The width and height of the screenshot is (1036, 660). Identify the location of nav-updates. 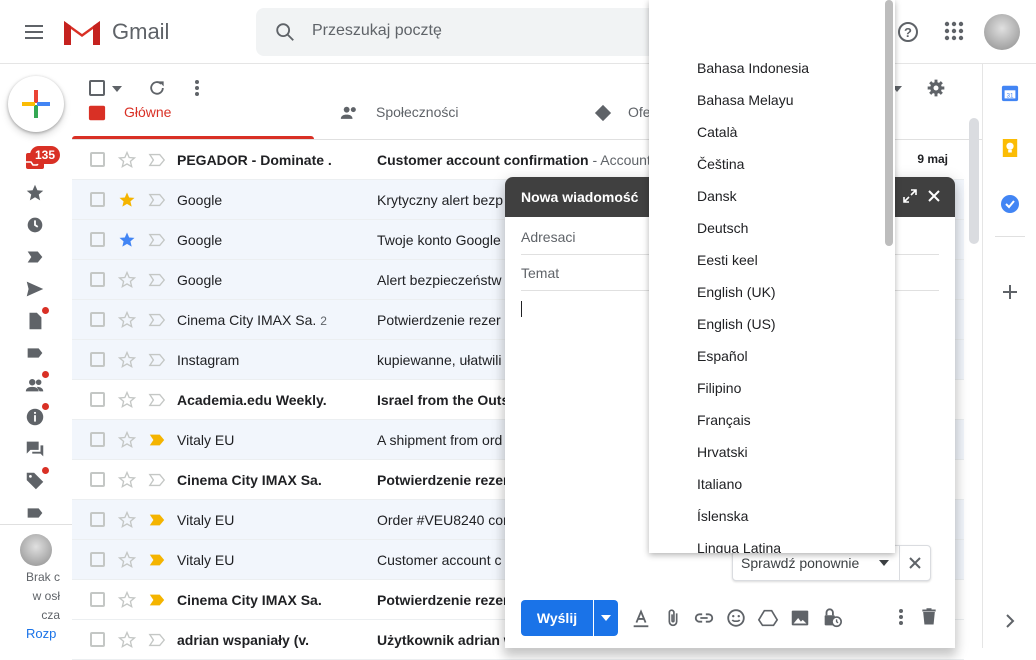
(36, 415).